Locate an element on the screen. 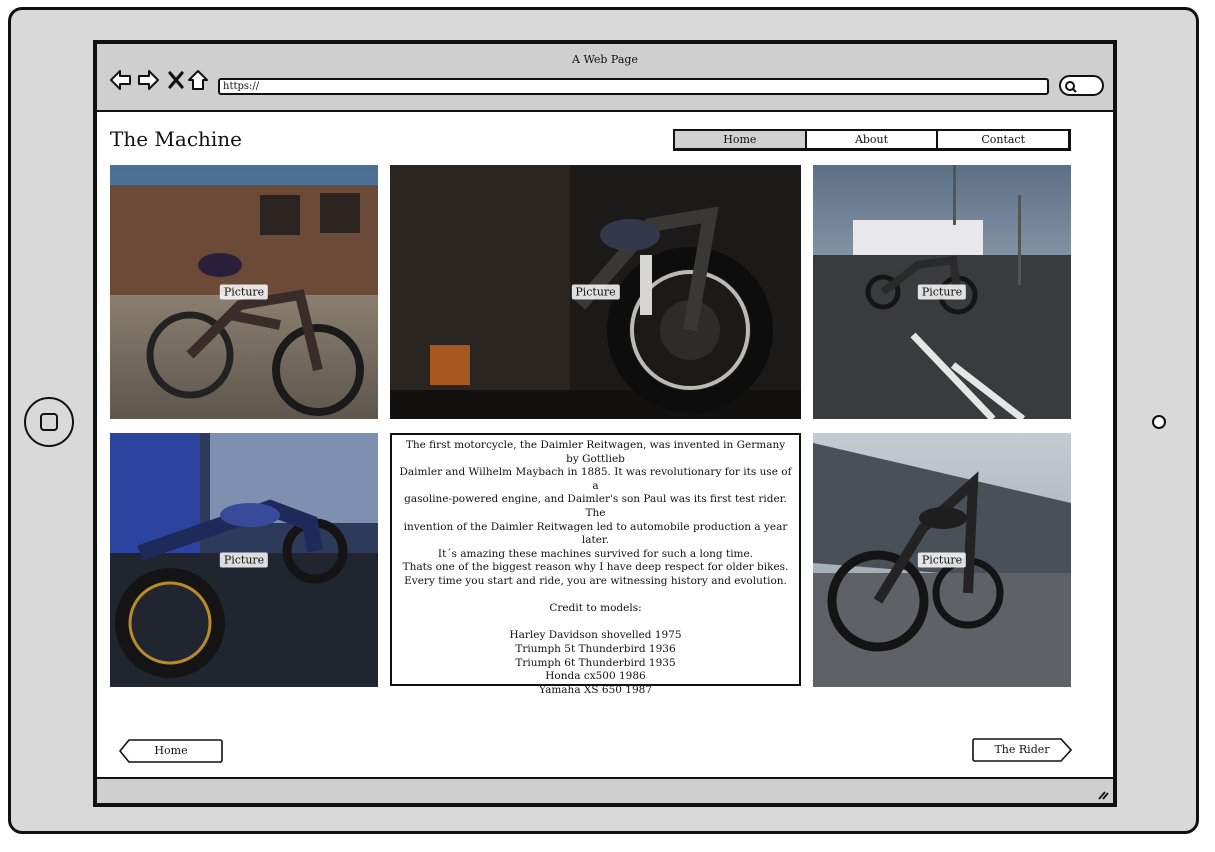 This screenshot has height=852, width=1215. resize-grip-icon is located at coordinates (1103, 794).